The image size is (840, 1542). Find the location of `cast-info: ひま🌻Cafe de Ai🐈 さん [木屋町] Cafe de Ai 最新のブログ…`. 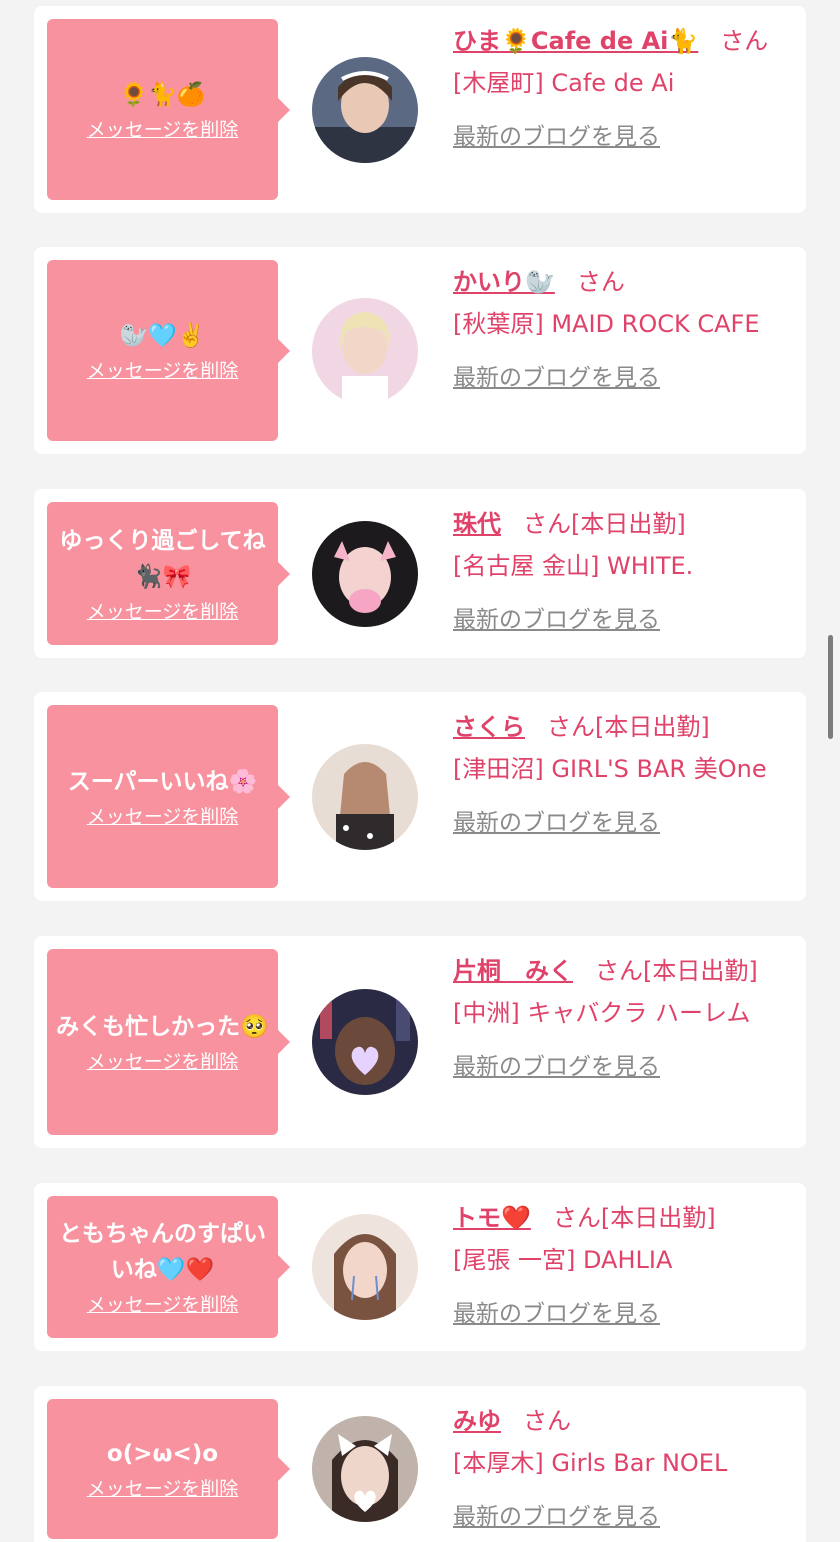

cast-info: ひま🌻Cafe de Ai🐈 さん [木屋町] Cafe de Ai 最新のブログ… is located at coordinates (621, 89).